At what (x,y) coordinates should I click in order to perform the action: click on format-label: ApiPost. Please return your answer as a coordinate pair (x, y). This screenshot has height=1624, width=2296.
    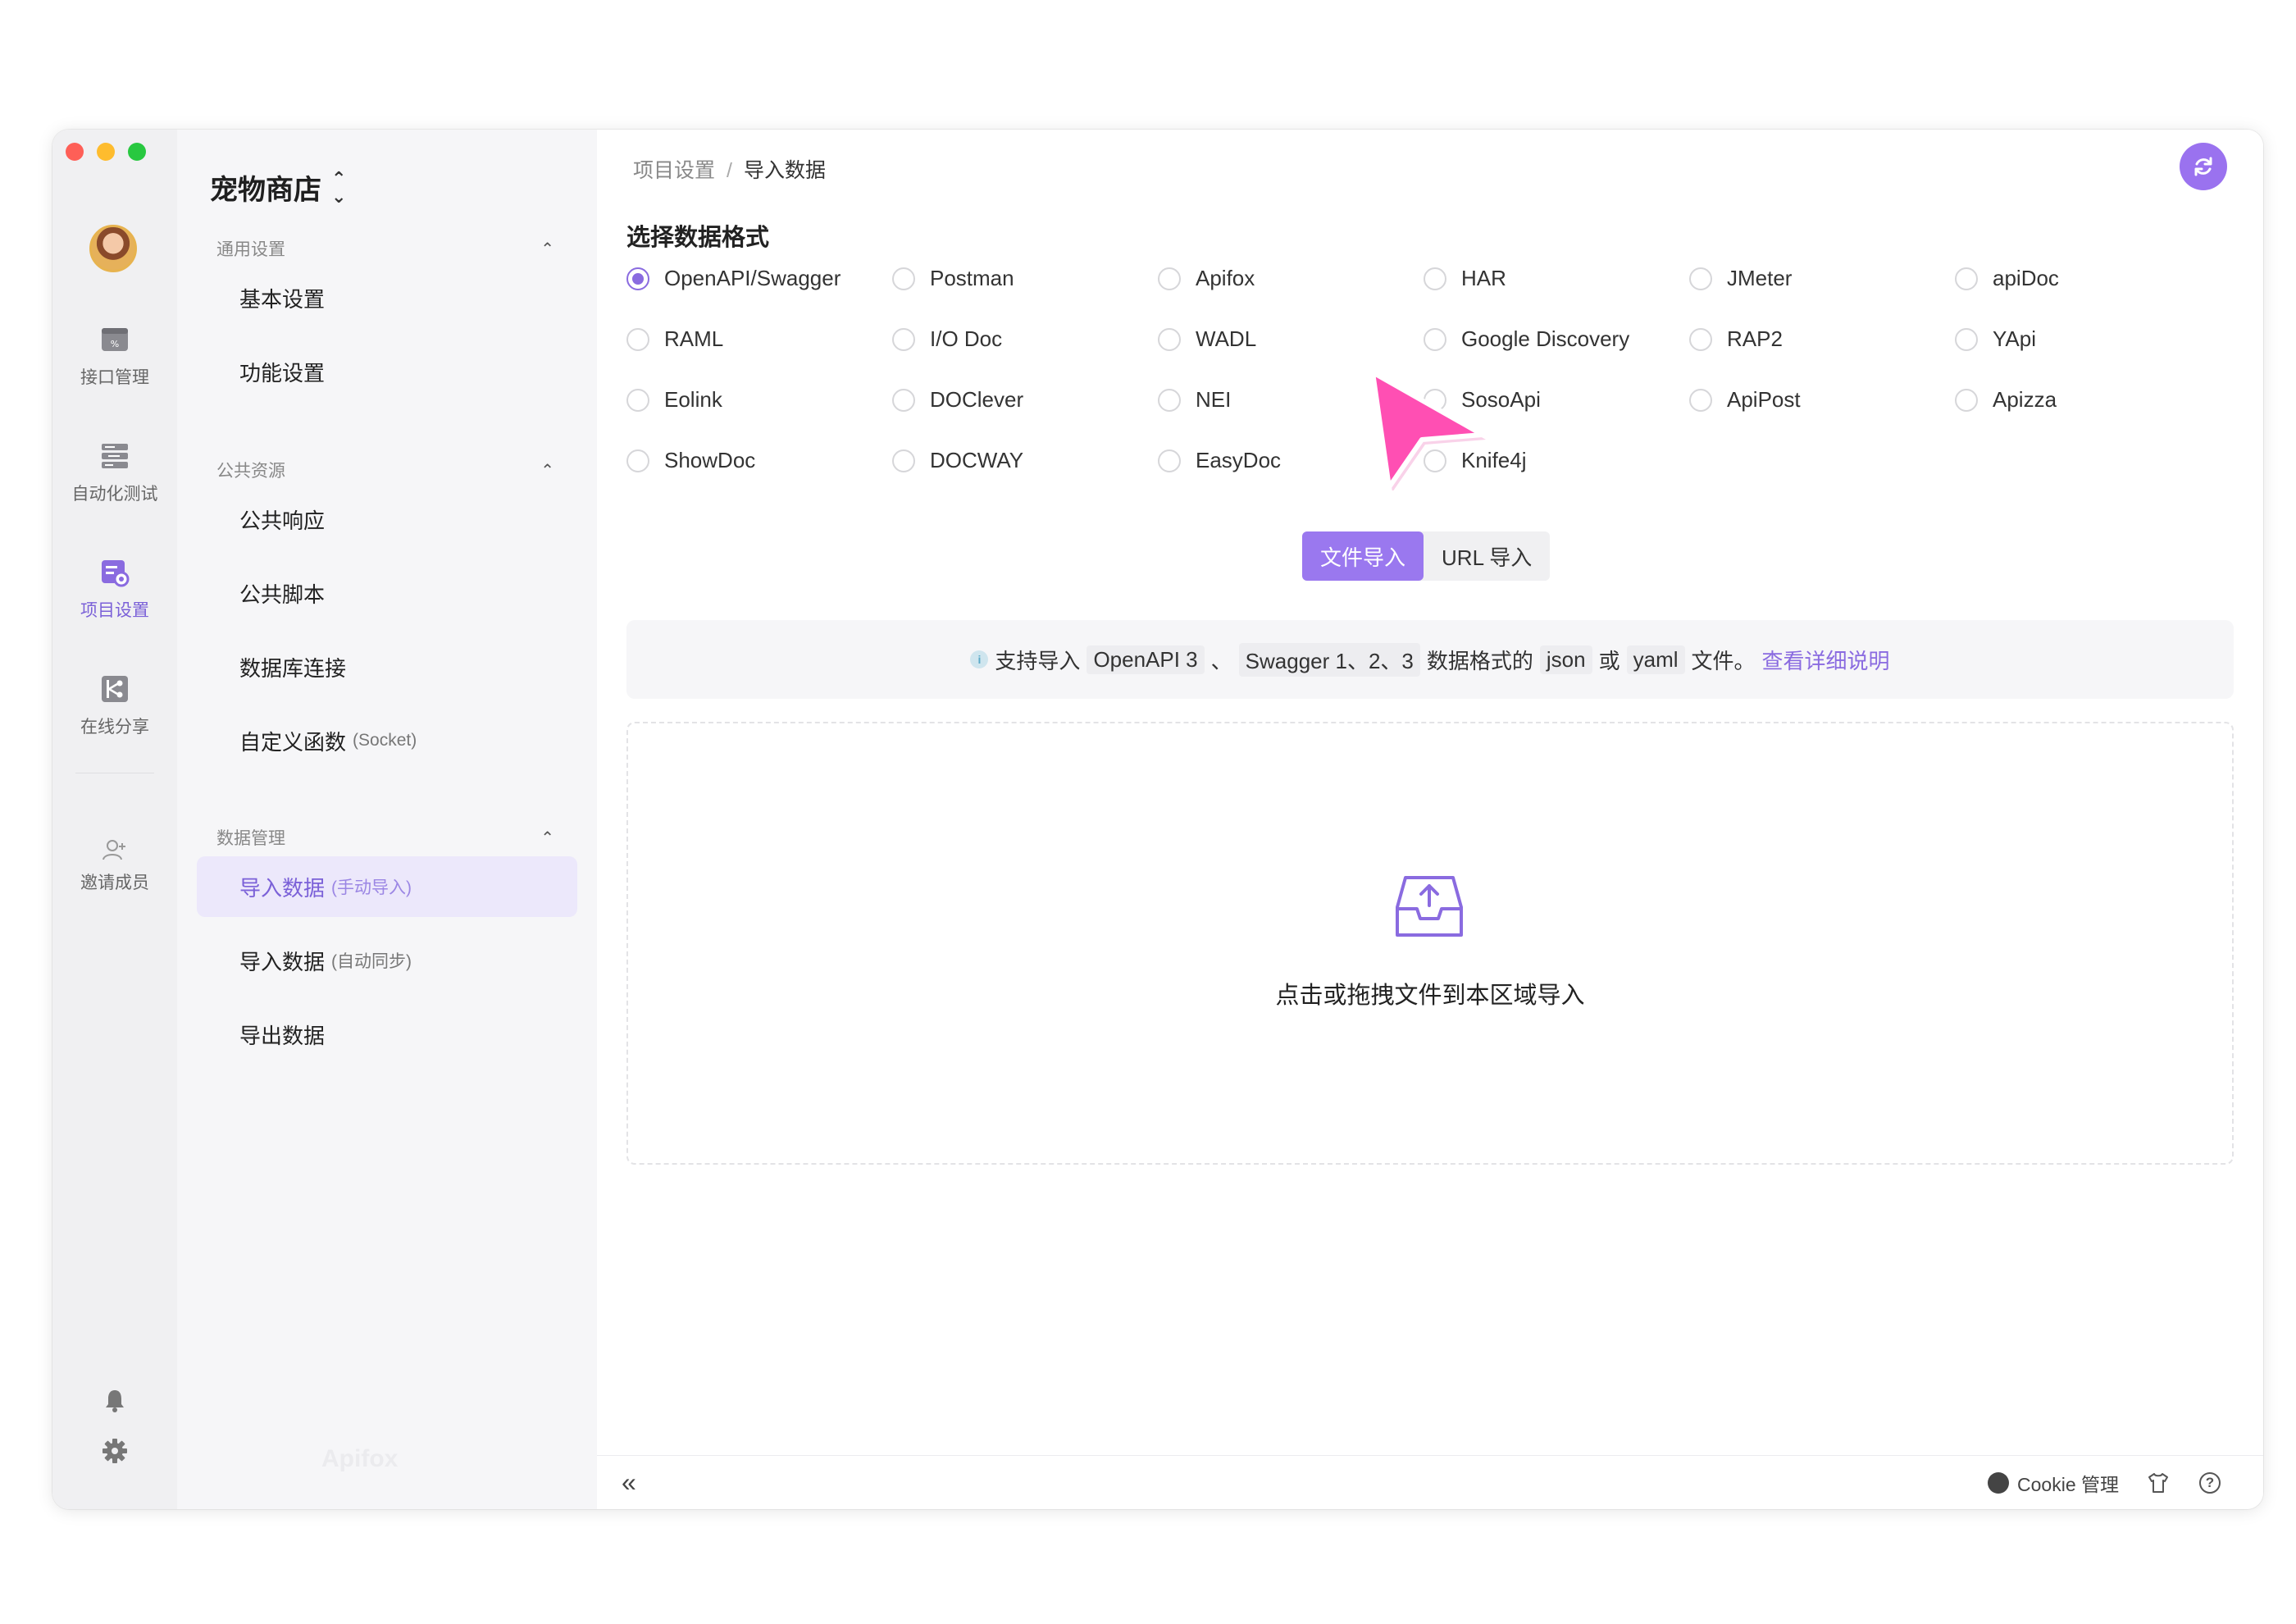
    Looking at the image, I should click on (1764, 399).